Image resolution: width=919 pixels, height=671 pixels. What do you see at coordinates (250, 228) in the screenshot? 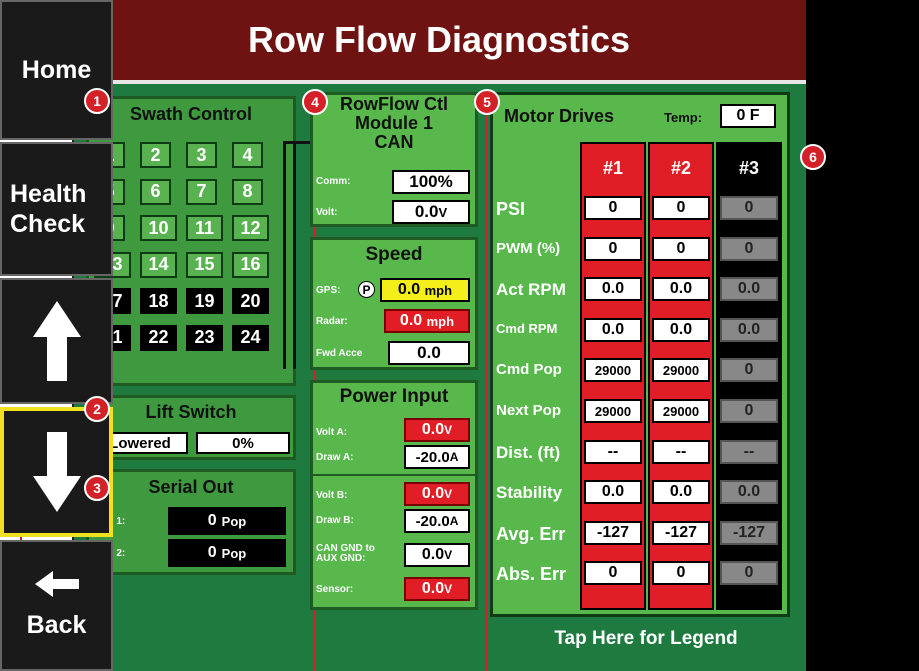
I see `swath-section-button: 12` at bounding box center [250, 228].